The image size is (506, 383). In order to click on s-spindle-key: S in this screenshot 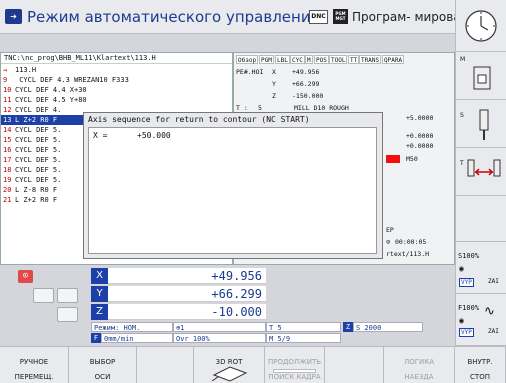, I will do `click(480, 124)`.